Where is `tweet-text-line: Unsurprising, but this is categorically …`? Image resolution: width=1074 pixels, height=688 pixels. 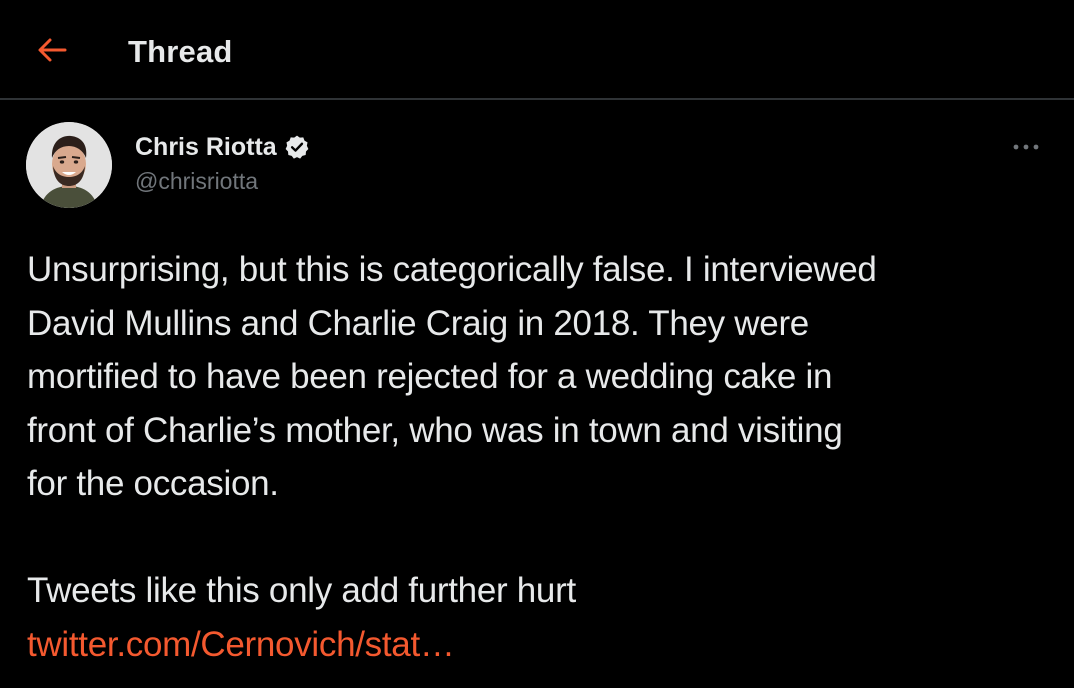 tweet-text-line: Unsurprising, but this is categorically … is located at coordinates (452, 269).